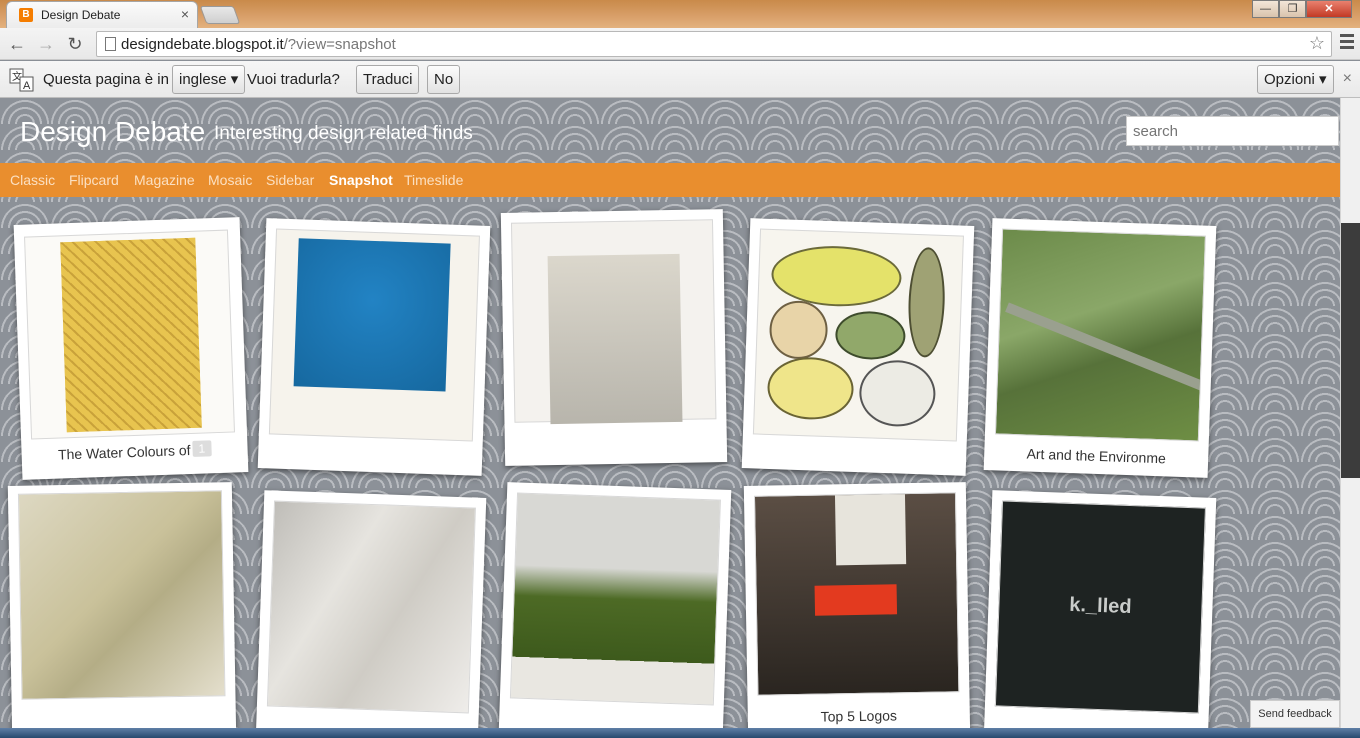 The image size is (1360, 738). What do you see at coordinates (230, 180) in the screenshot?
I see `view-mosaic: Mosaic` at bounding box center [230, 180].